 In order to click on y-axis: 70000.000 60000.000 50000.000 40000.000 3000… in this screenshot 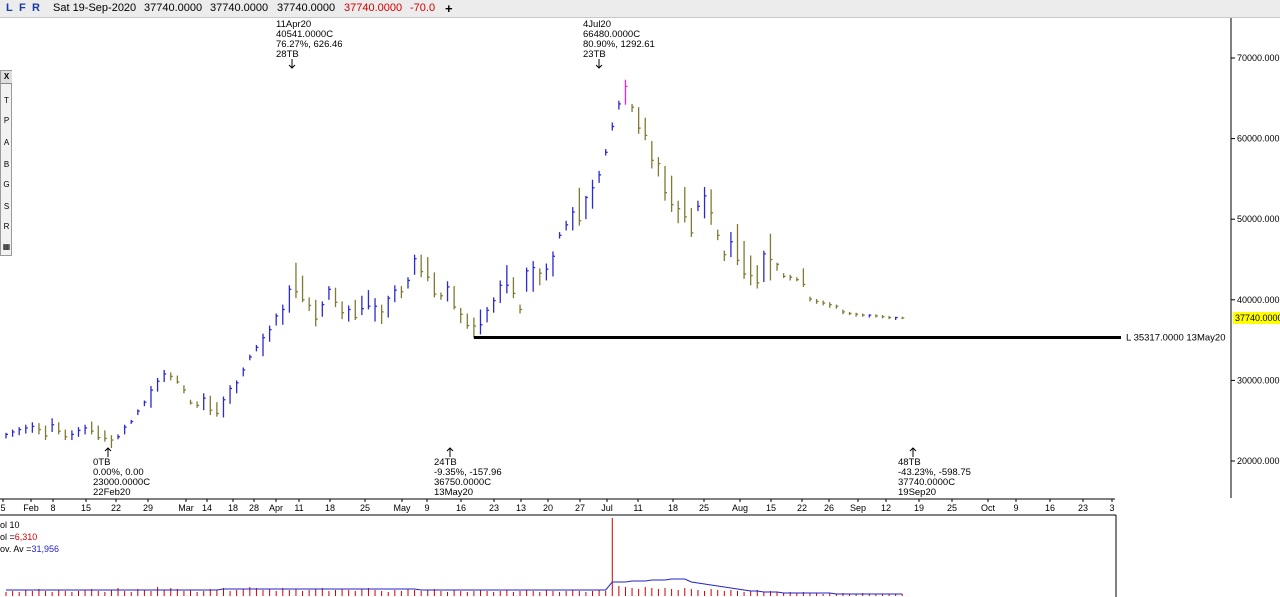, I will do `click(1255, 258)`.